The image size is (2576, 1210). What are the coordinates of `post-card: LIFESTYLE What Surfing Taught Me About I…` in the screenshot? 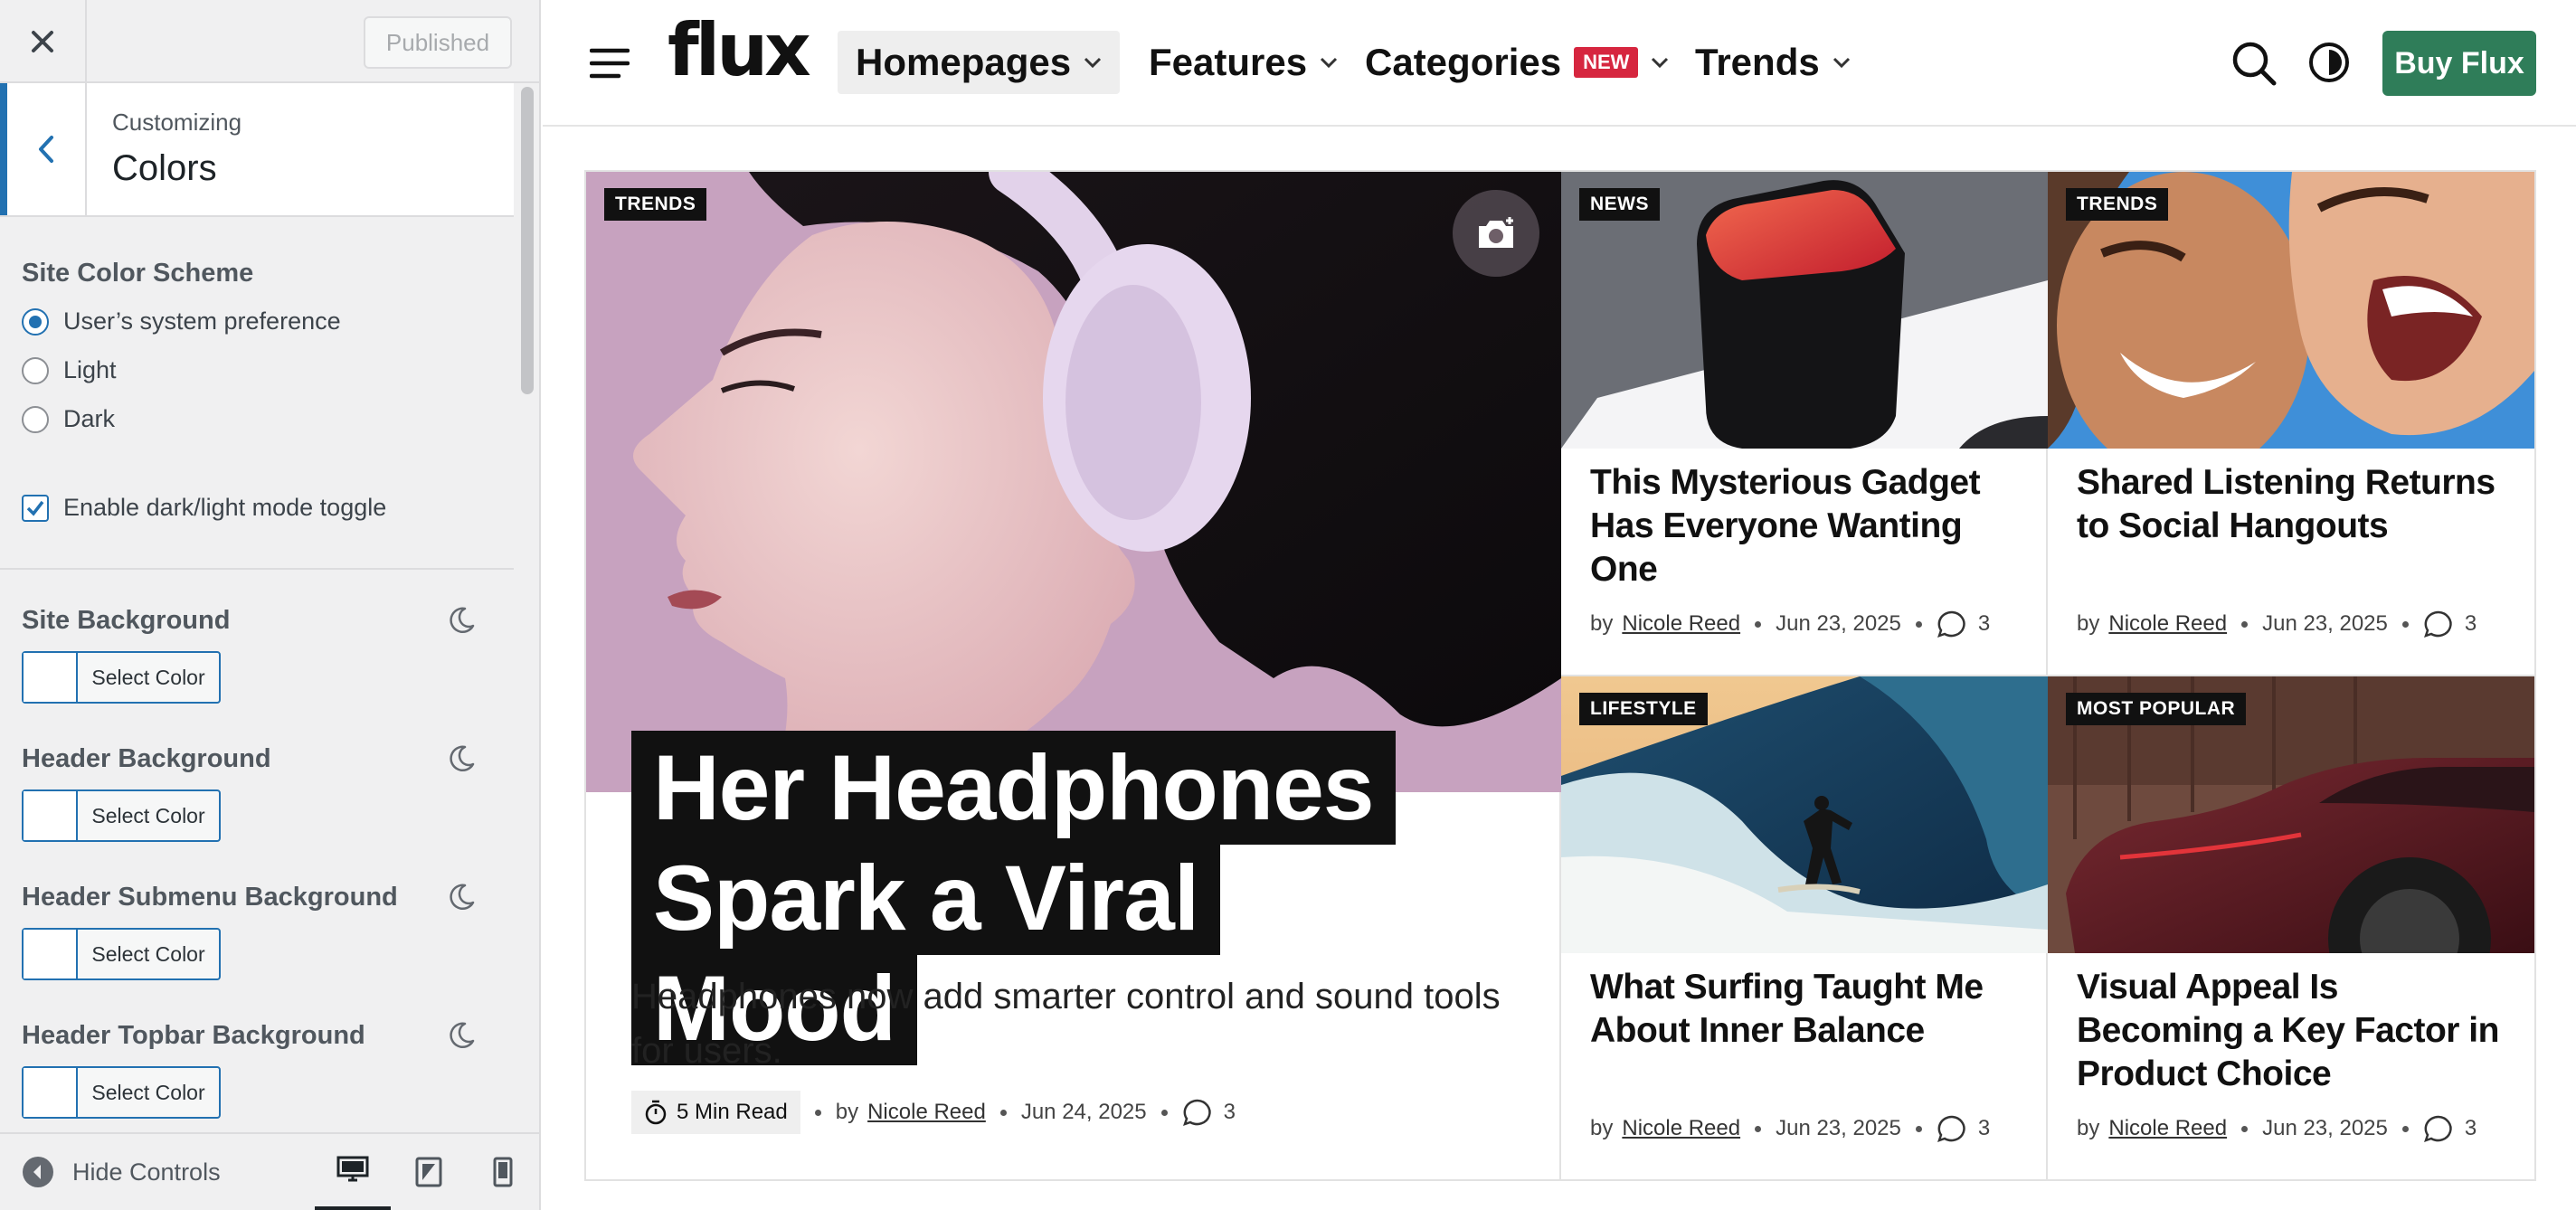 It's located at (1805, 928).